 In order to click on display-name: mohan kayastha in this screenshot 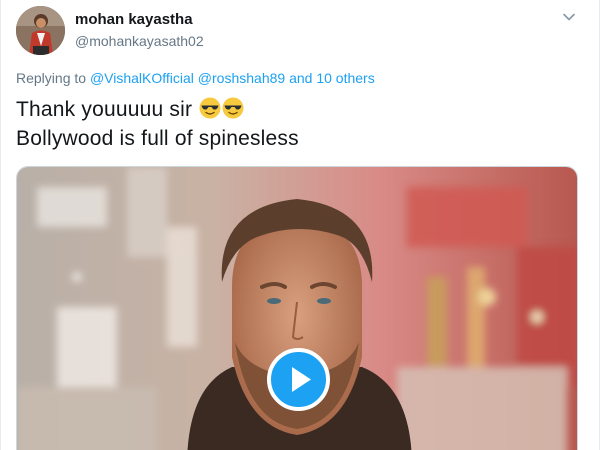, I will do `click(139, 20)`.